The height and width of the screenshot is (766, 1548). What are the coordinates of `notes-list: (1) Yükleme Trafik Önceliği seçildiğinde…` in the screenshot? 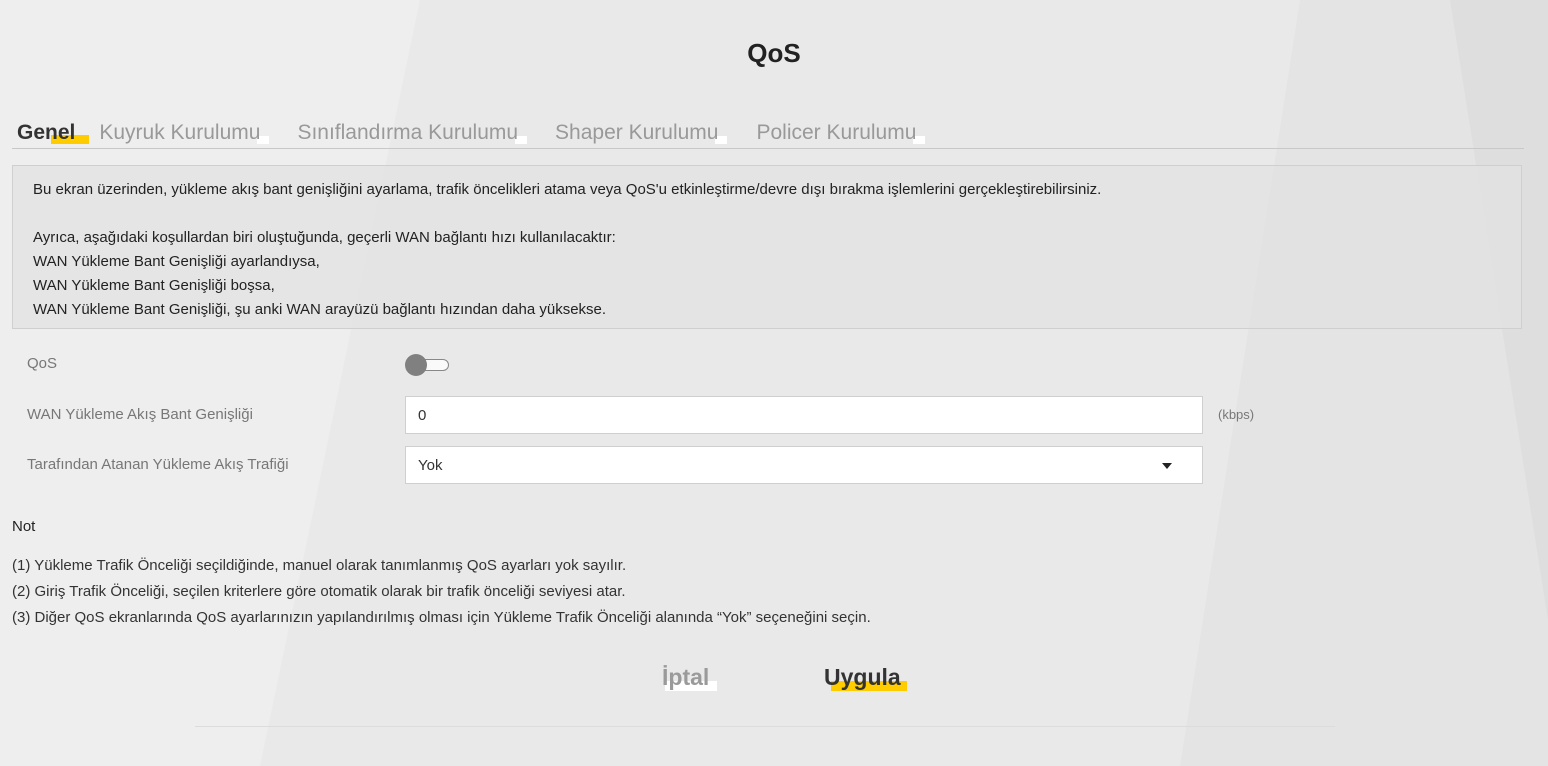 It's located at (441, 592).